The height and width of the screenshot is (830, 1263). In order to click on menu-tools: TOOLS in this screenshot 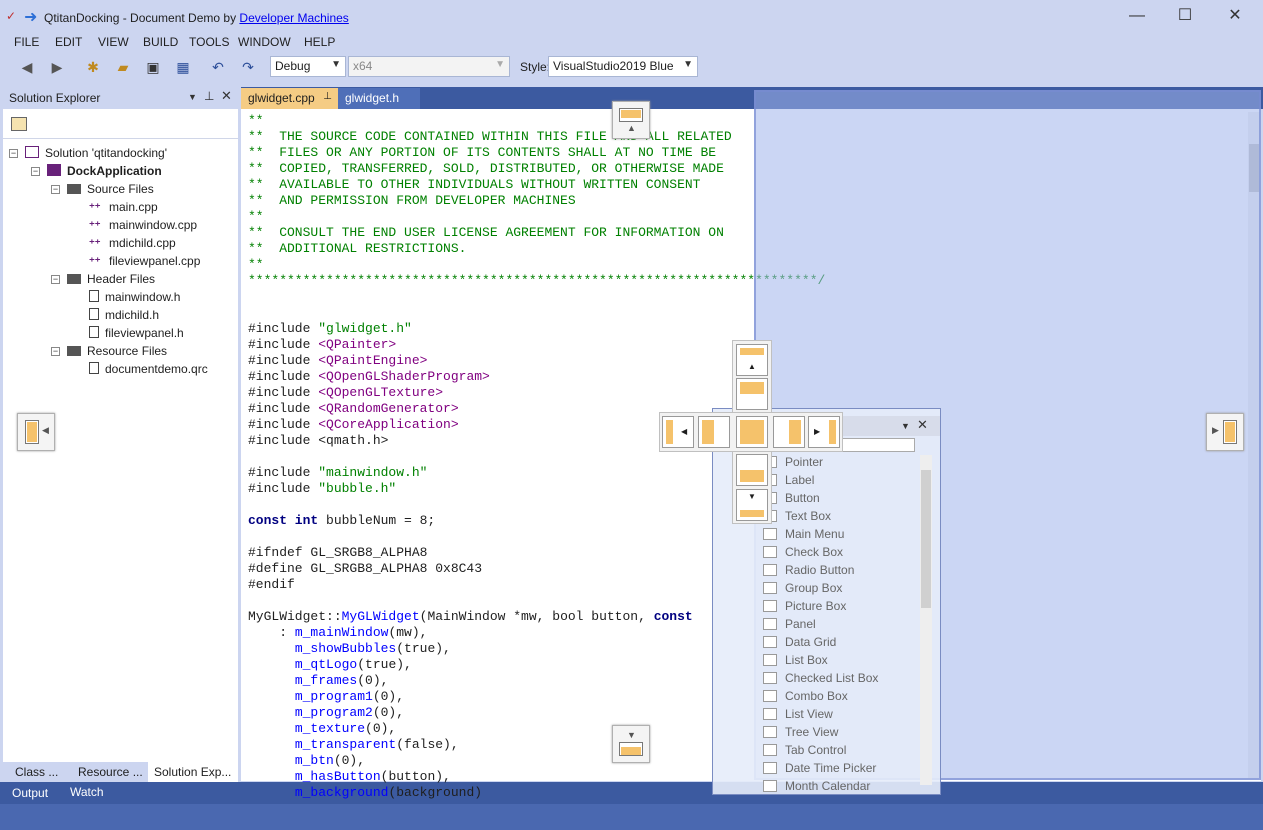, I will do `click(209, 42)`.